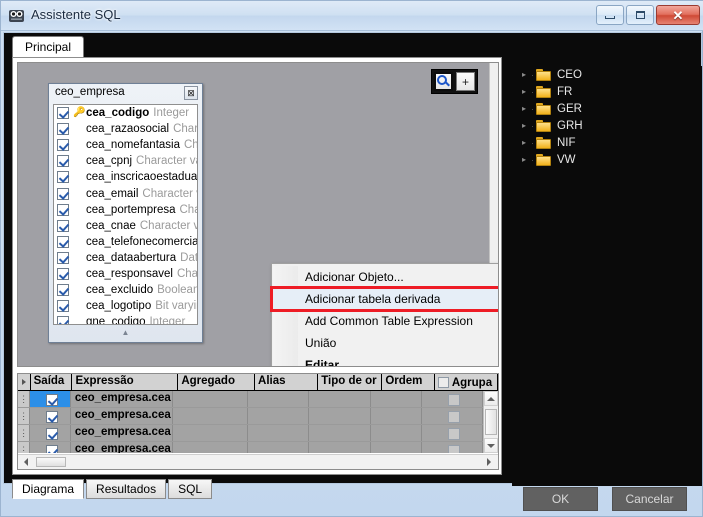 The width and height of the screenshot is (703, 517). I want to click on table-field-row: cea_telefonecomercial, so click(125, 242).